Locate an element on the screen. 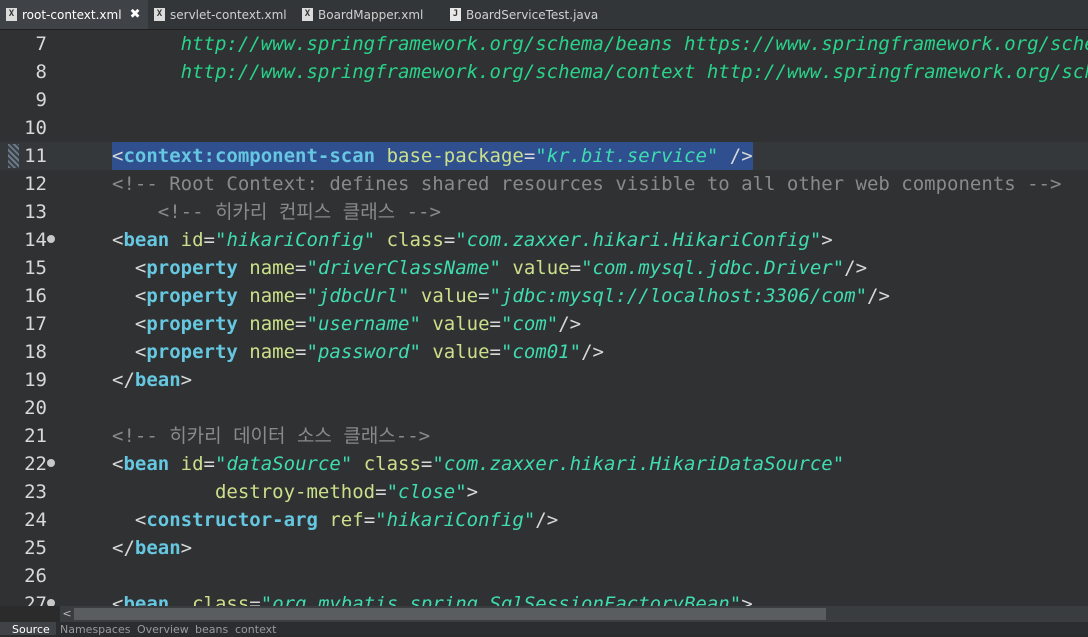 The width and height of the screenshot is (1088, 637). code-line: 24 <constructor-arg ref="hikariConfig"/> is located at coordinates (544, 520).